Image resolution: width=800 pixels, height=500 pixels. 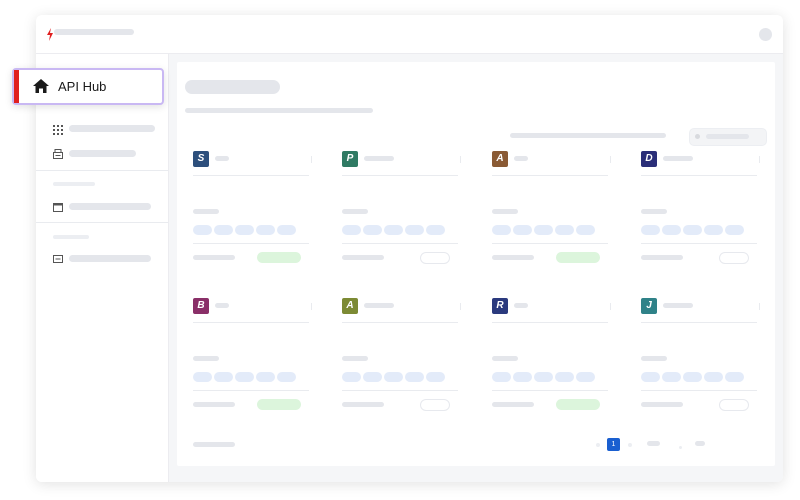 What do you see at coordinates (16, 86) in the screenshot?
I see `active-indicator` at bounding box center [16, 86].